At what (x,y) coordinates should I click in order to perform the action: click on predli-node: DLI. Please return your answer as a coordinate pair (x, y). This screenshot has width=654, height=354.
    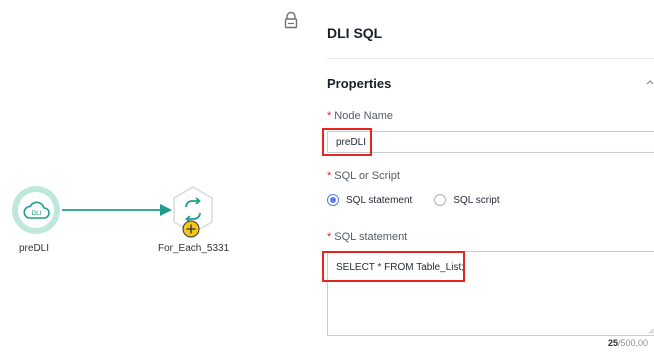
    Looking at the image, I should click on (36, 210).